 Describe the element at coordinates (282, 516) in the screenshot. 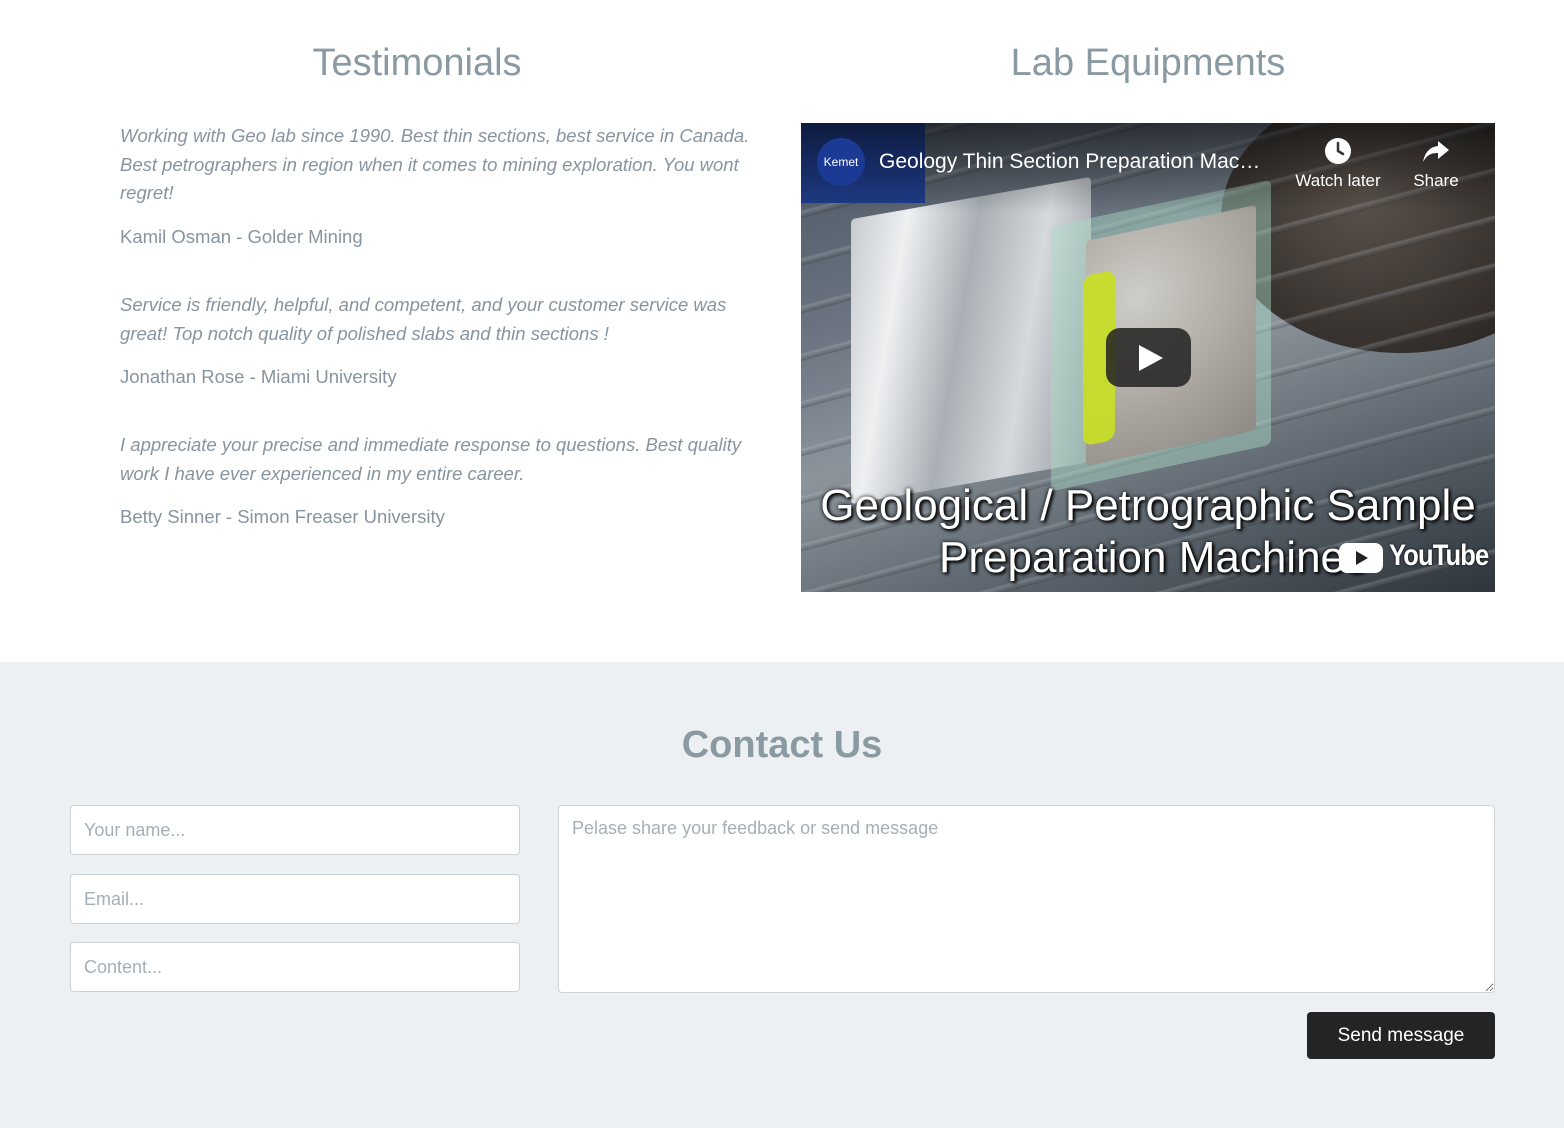

I see `testimonial-author: Betty Sinner - Simon Freaser University` at that location.